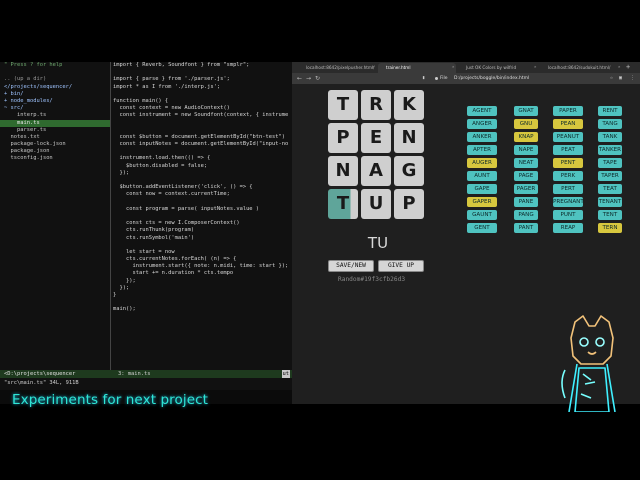 Image resolution: width=640 pixels, height=480 pixels. What do you see at coordinates (398, 67) in the screenshot?
I see `tab-label: trainer.html` at bounding box center [398, 67].